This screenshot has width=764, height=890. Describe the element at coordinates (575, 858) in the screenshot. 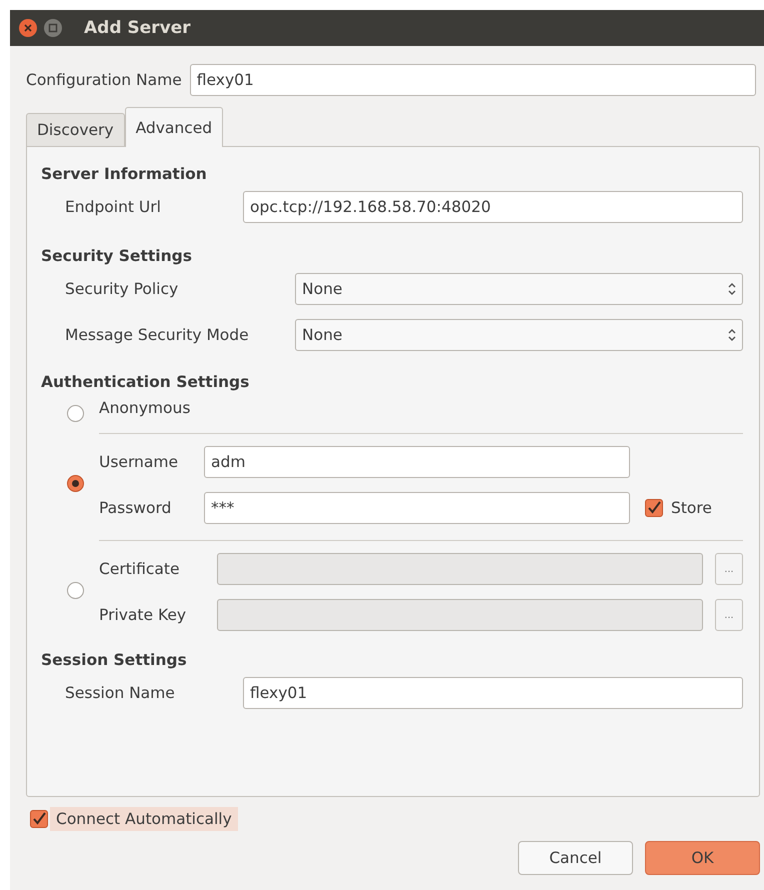

I see `cancel-button: Cancel` at that location.